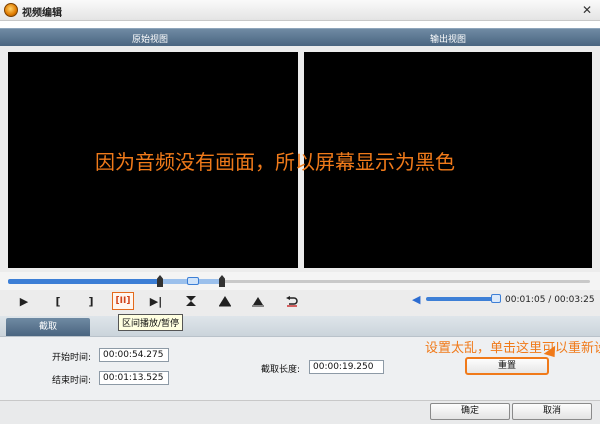 The image size is (600, 424). Describe the element at coordinates (300, 37) in the screenshot. I see `view-header: 原始视图 输出视图` at that location.